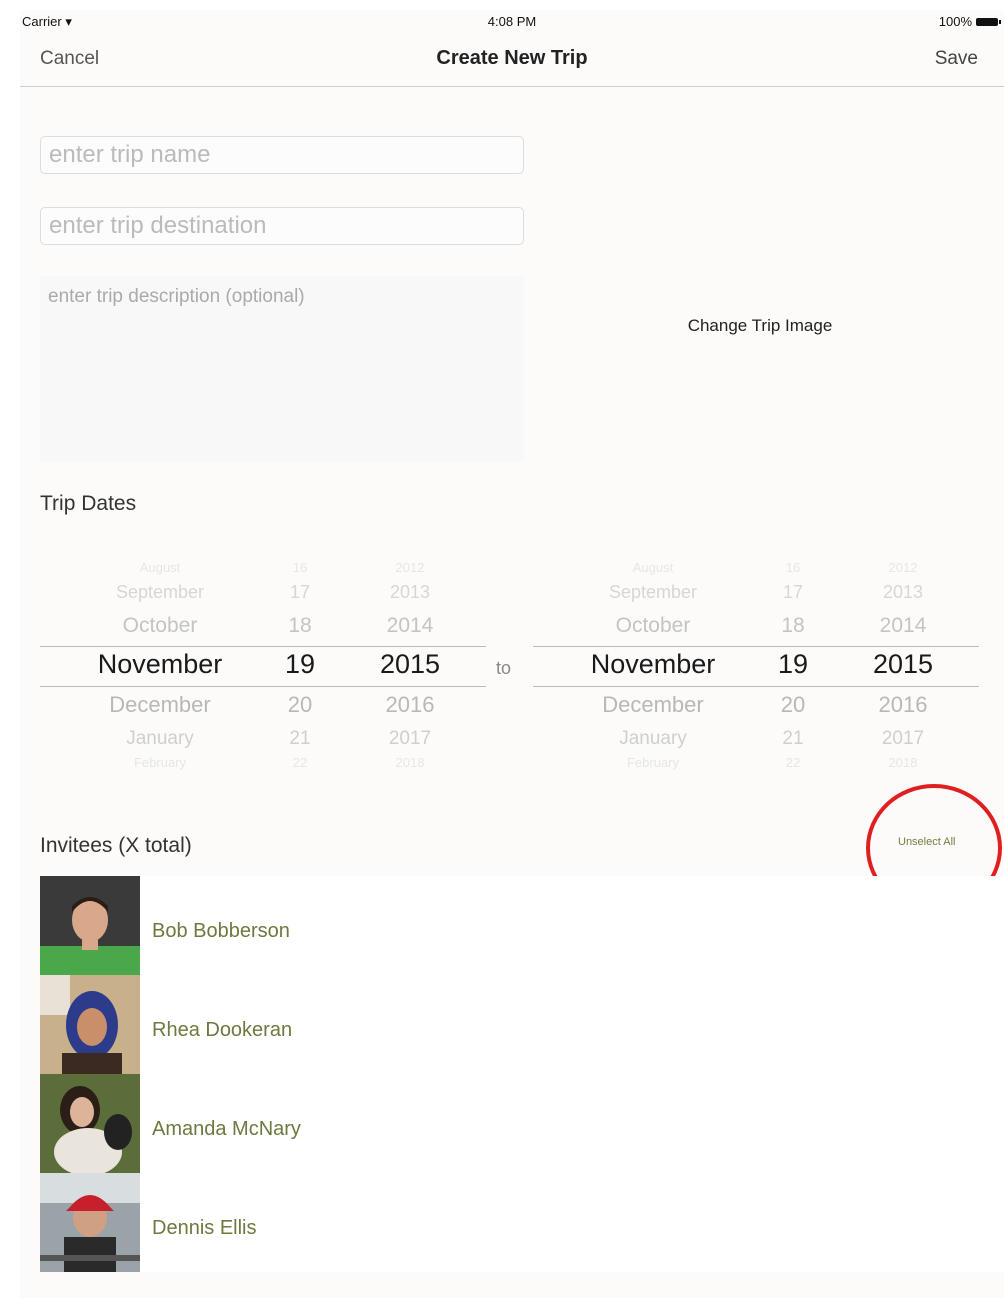  I want to click on trip-destination-placeholder: enter trip destination, so click(158, 225).